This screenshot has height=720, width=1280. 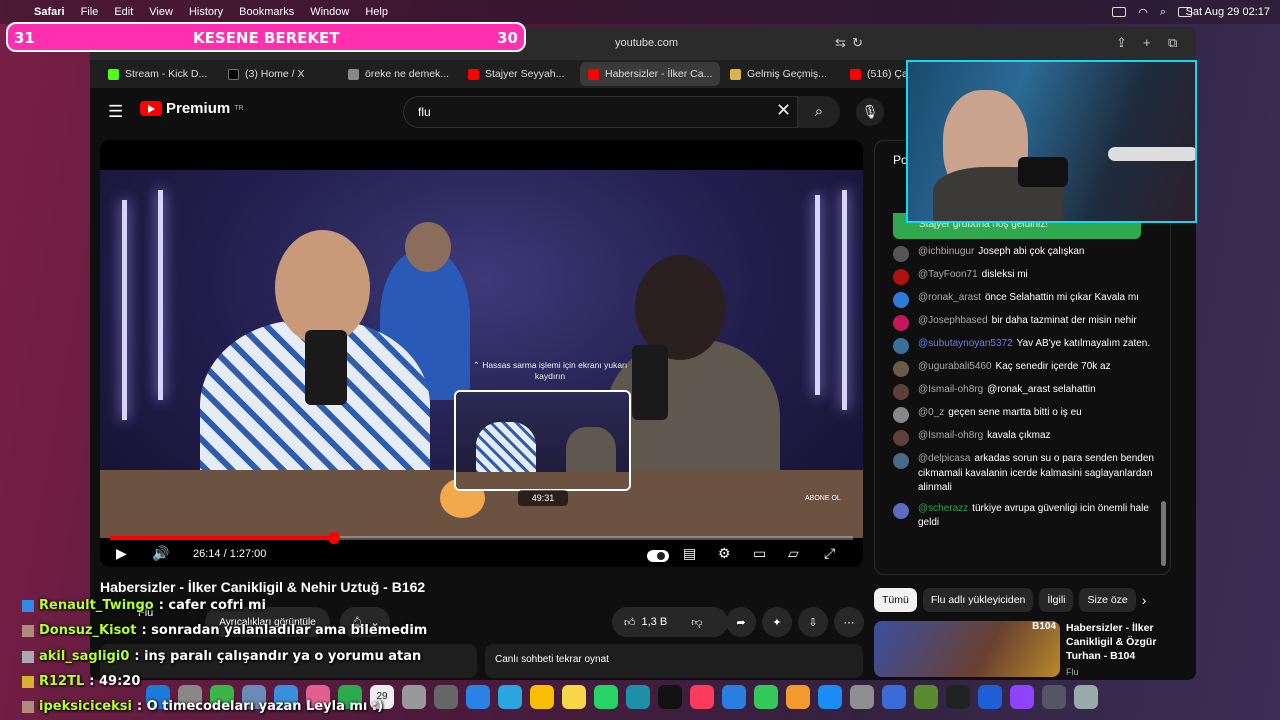 What do you see at coordinates (946, 251) in the screenshot?
I see `chat-author: @ichbinugur` at bounding box center [946, 251].